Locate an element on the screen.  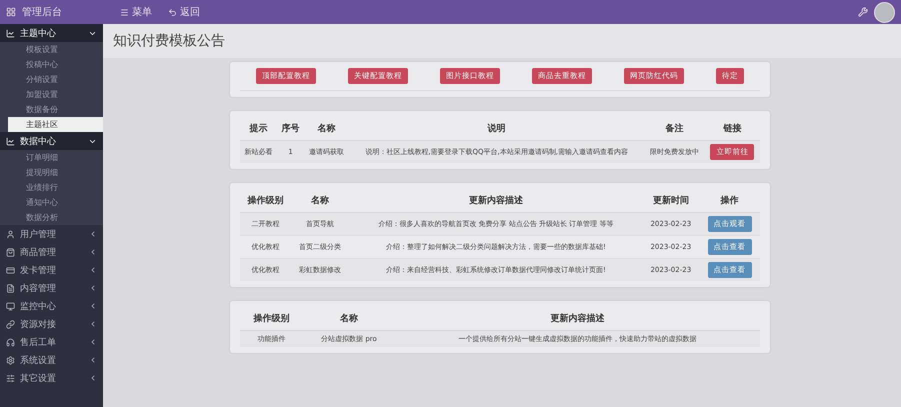
sidebar-group: 售后工单 is located at coordinates (51, 342).